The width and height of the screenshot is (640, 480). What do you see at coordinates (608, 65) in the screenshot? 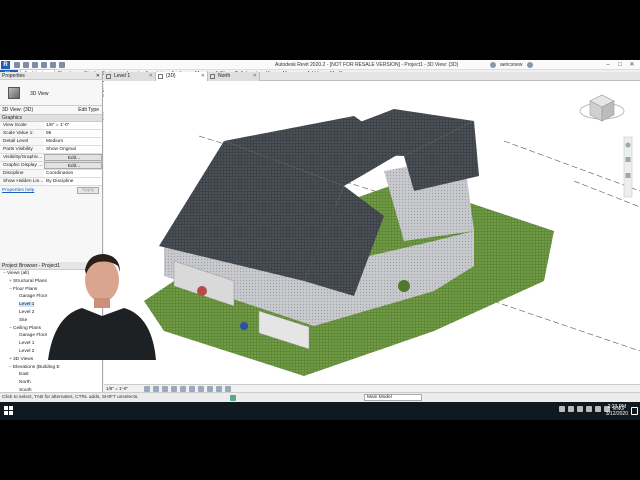
I see `minimize-icon: –` at bounding box center [608, 65].